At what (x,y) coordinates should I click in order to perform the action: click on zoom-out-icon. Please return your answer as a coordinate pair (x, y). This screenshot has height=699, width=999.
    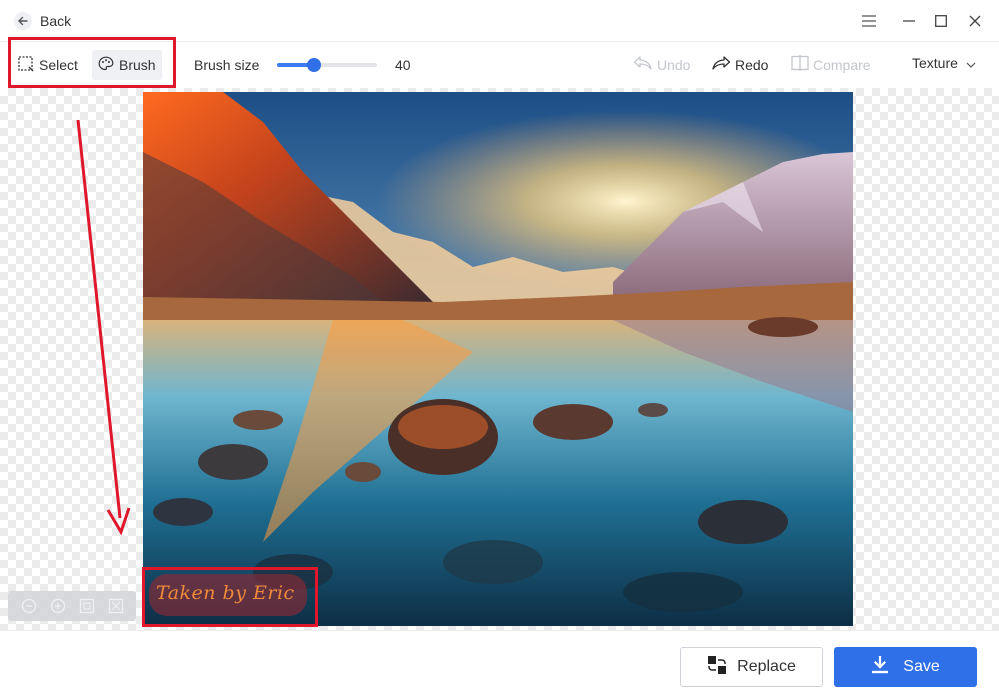
    Looking at the image, I should click on (29, 606).